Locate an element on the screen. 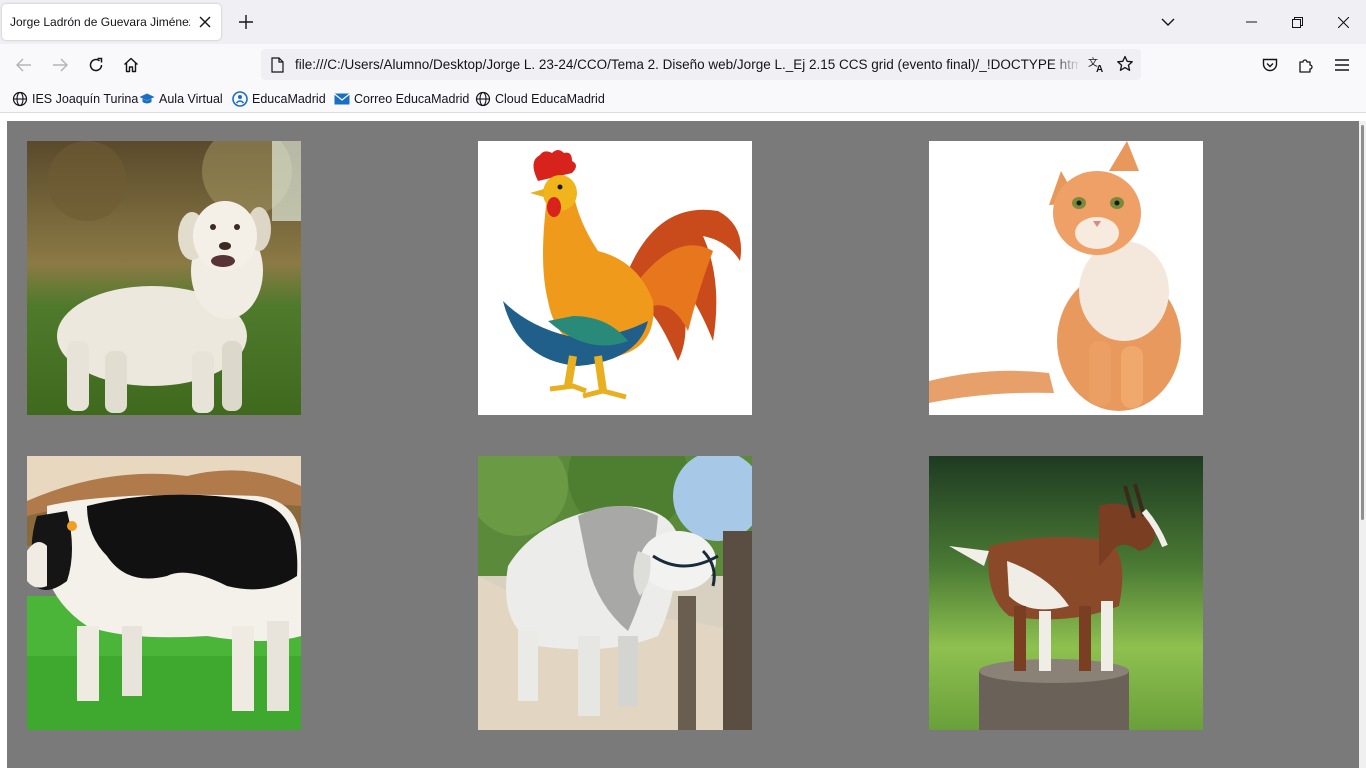  back-arrow-icon is located at coordinates (24, 65).